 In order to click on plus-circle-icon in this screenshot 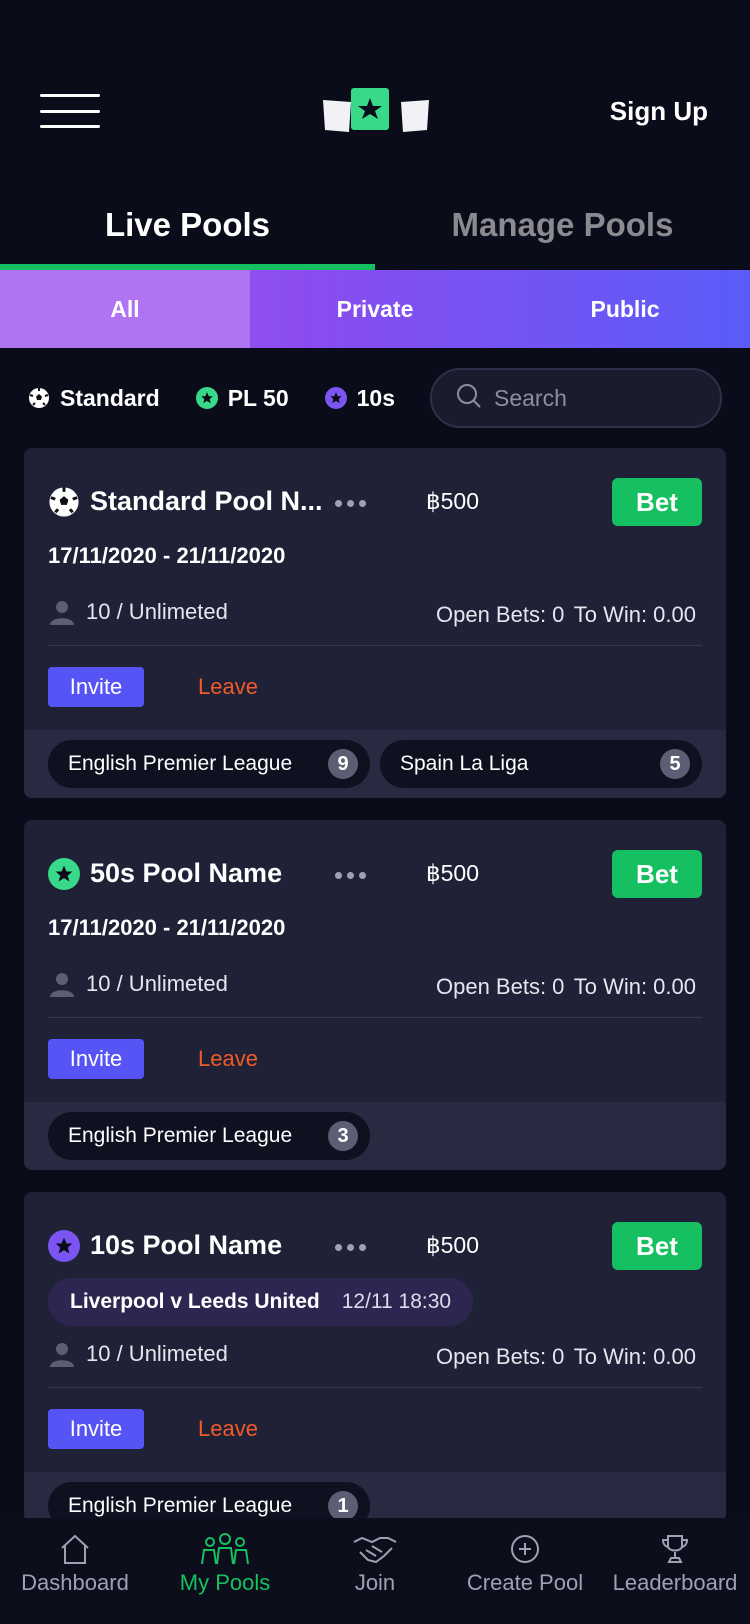, I will do `click(525, 1549)`.